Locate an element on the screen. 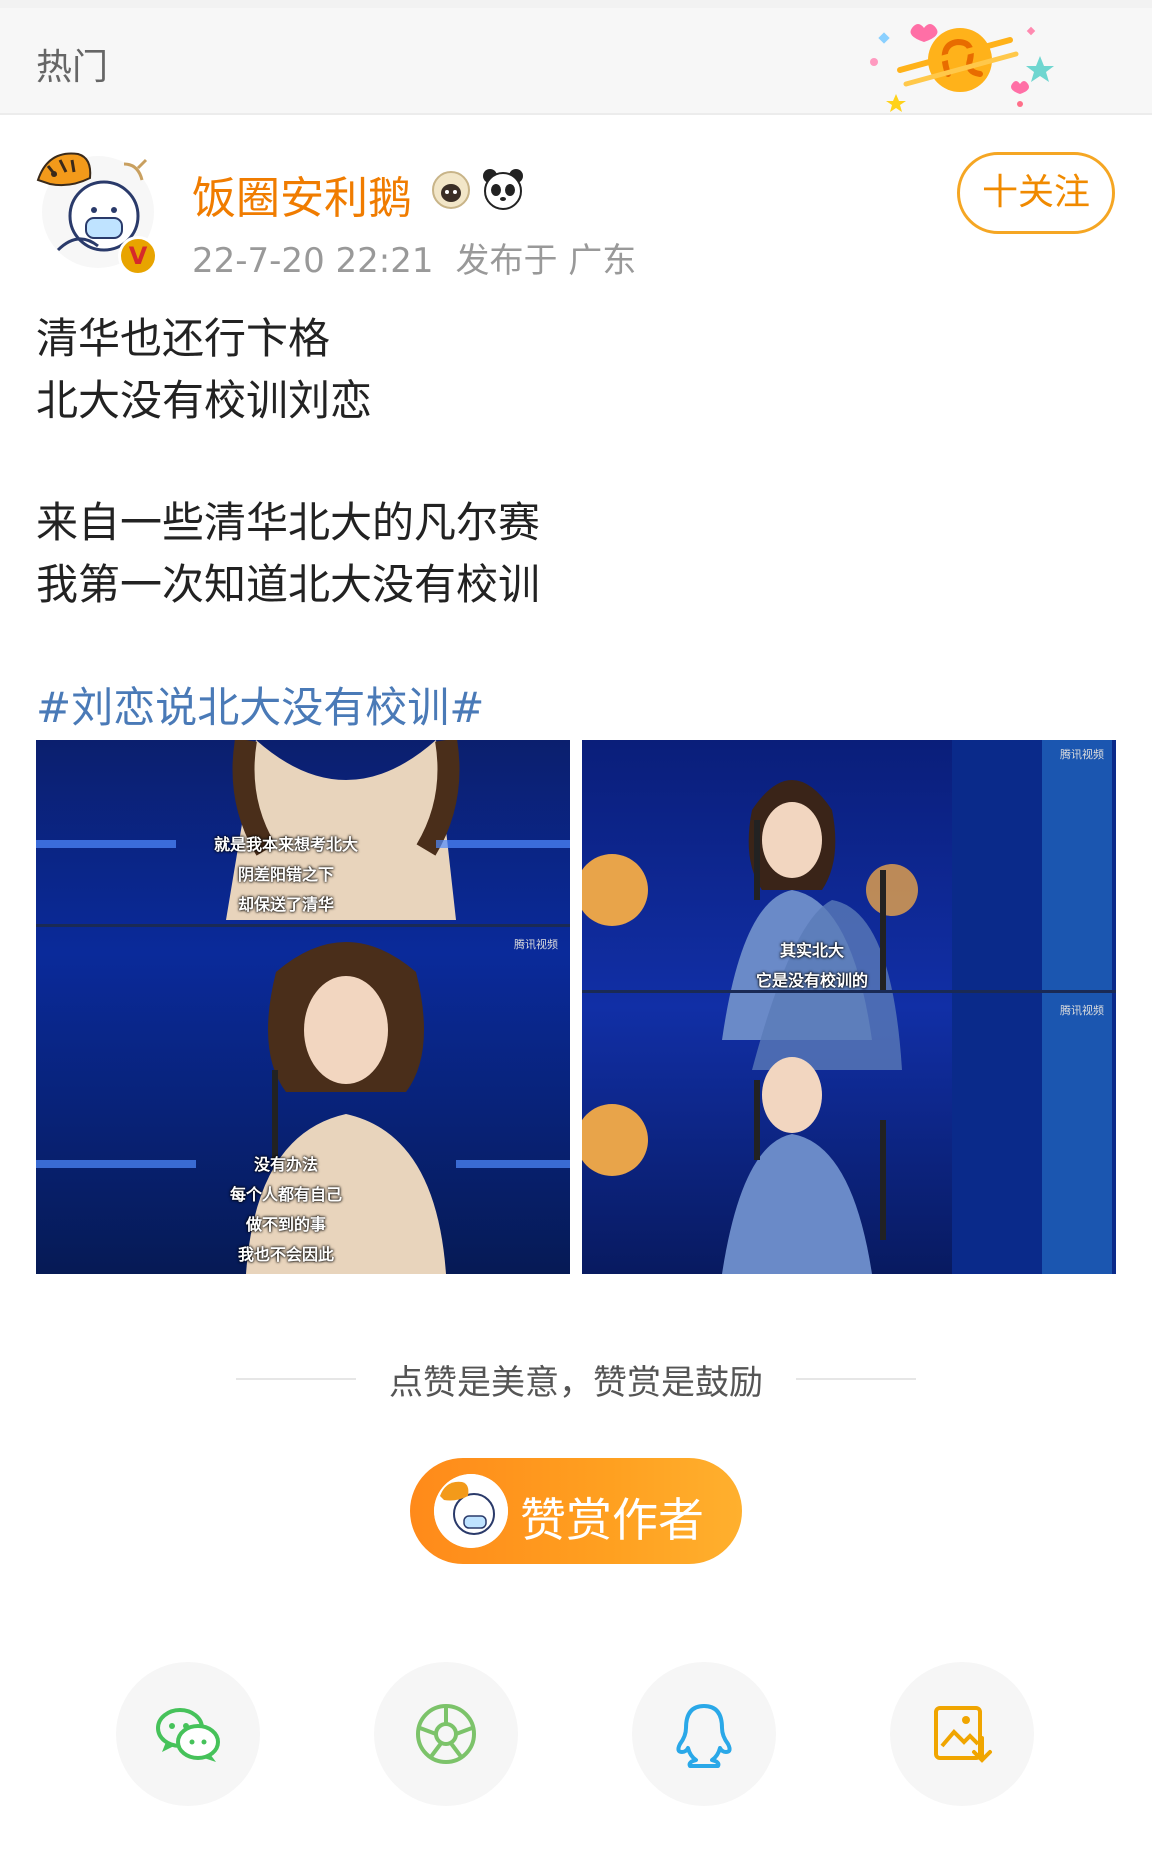  leo-zodiac-icon is located at coordinates (962, 68).